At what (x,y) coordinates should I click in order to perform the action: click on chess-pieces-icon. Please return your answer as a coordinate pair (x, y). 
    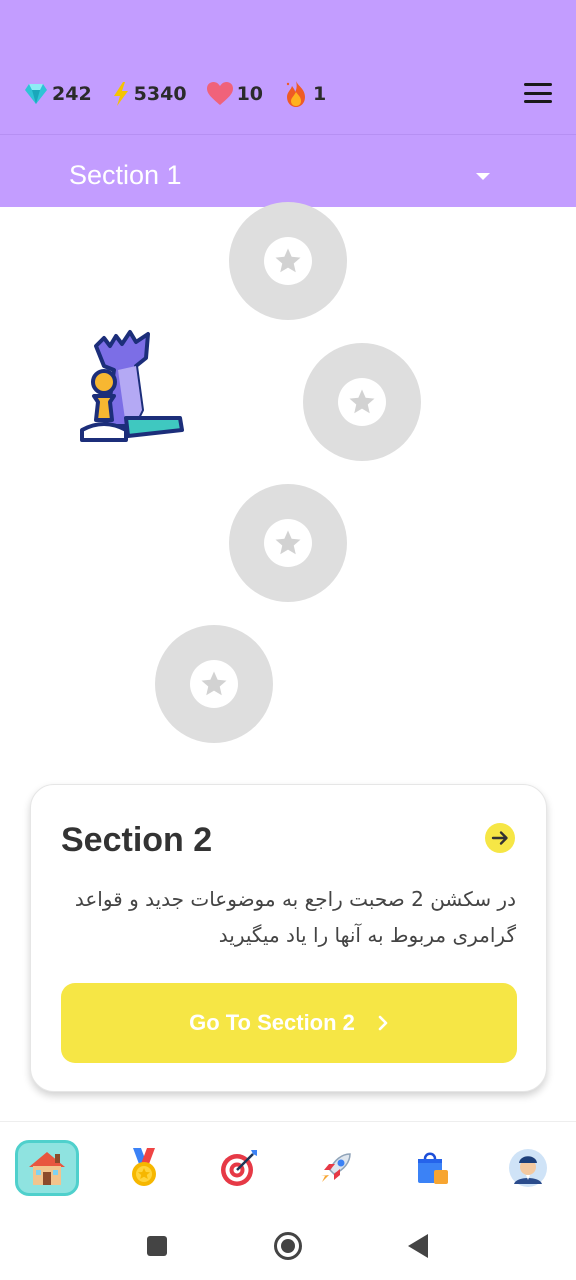
    Looking at the image, I should click on (132, 386).